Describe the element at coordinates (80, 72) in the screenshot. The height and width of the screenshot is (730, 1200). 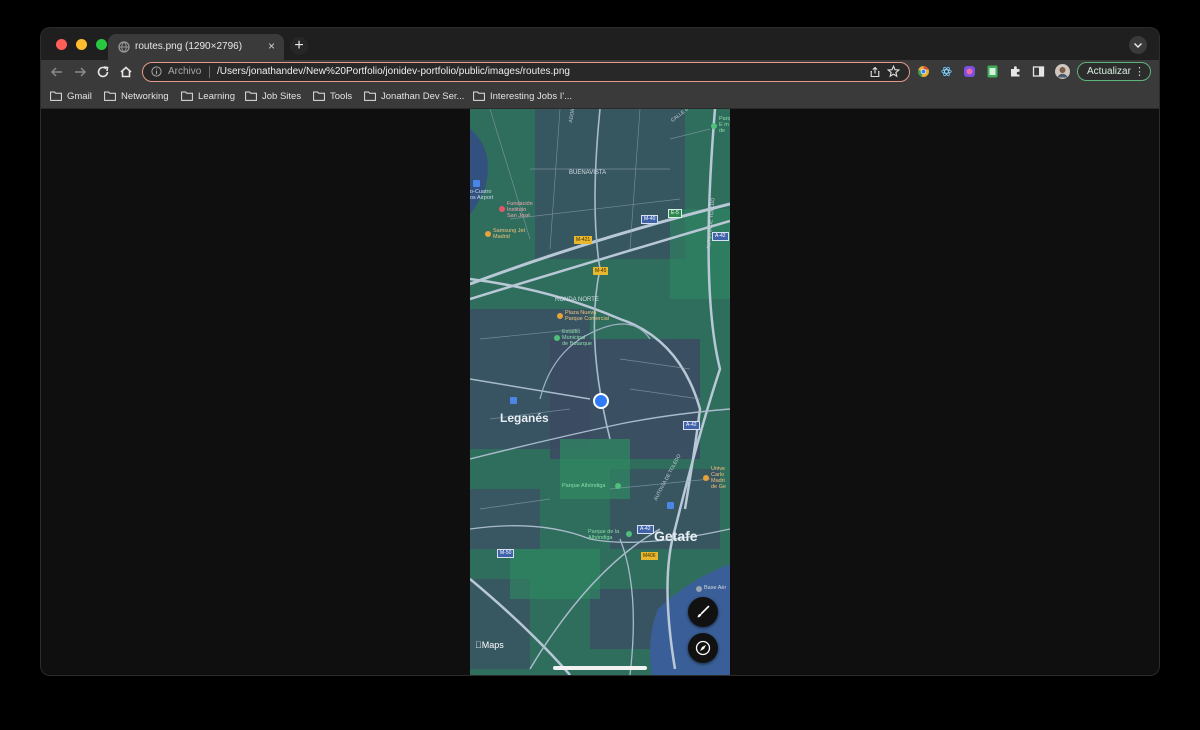
I see `arrow-right-icon` at that location.